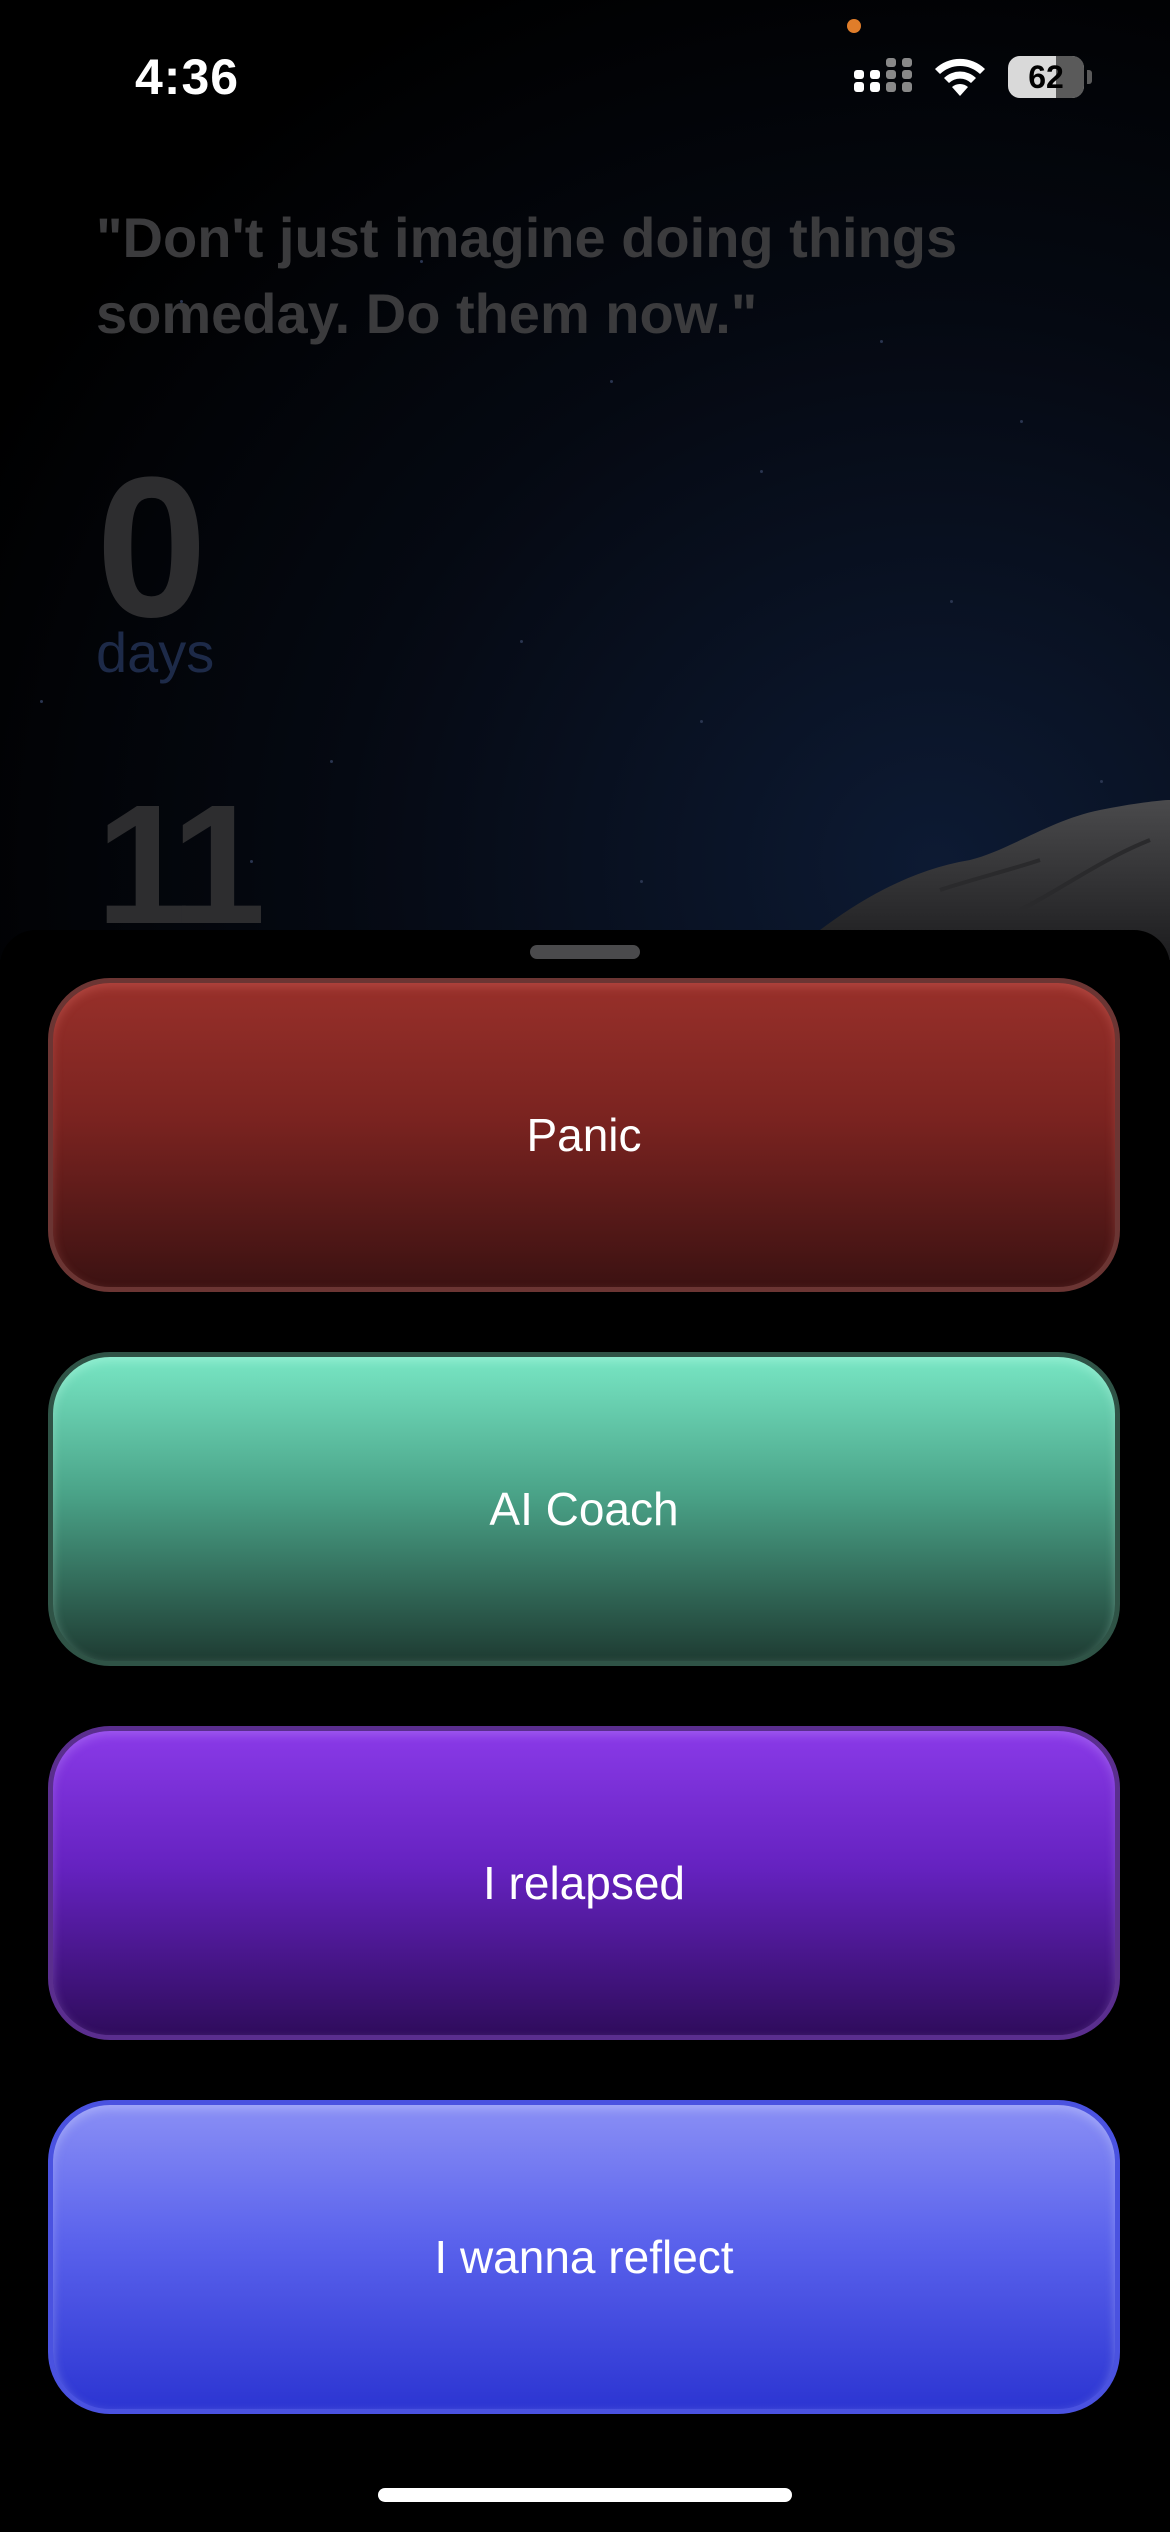 This screenshot has height=2532, width=1170. What do you see at coordinates (584, 1135) in the screenshot?
I see `panic-button: Panic` at bounding box center [584, 1135].